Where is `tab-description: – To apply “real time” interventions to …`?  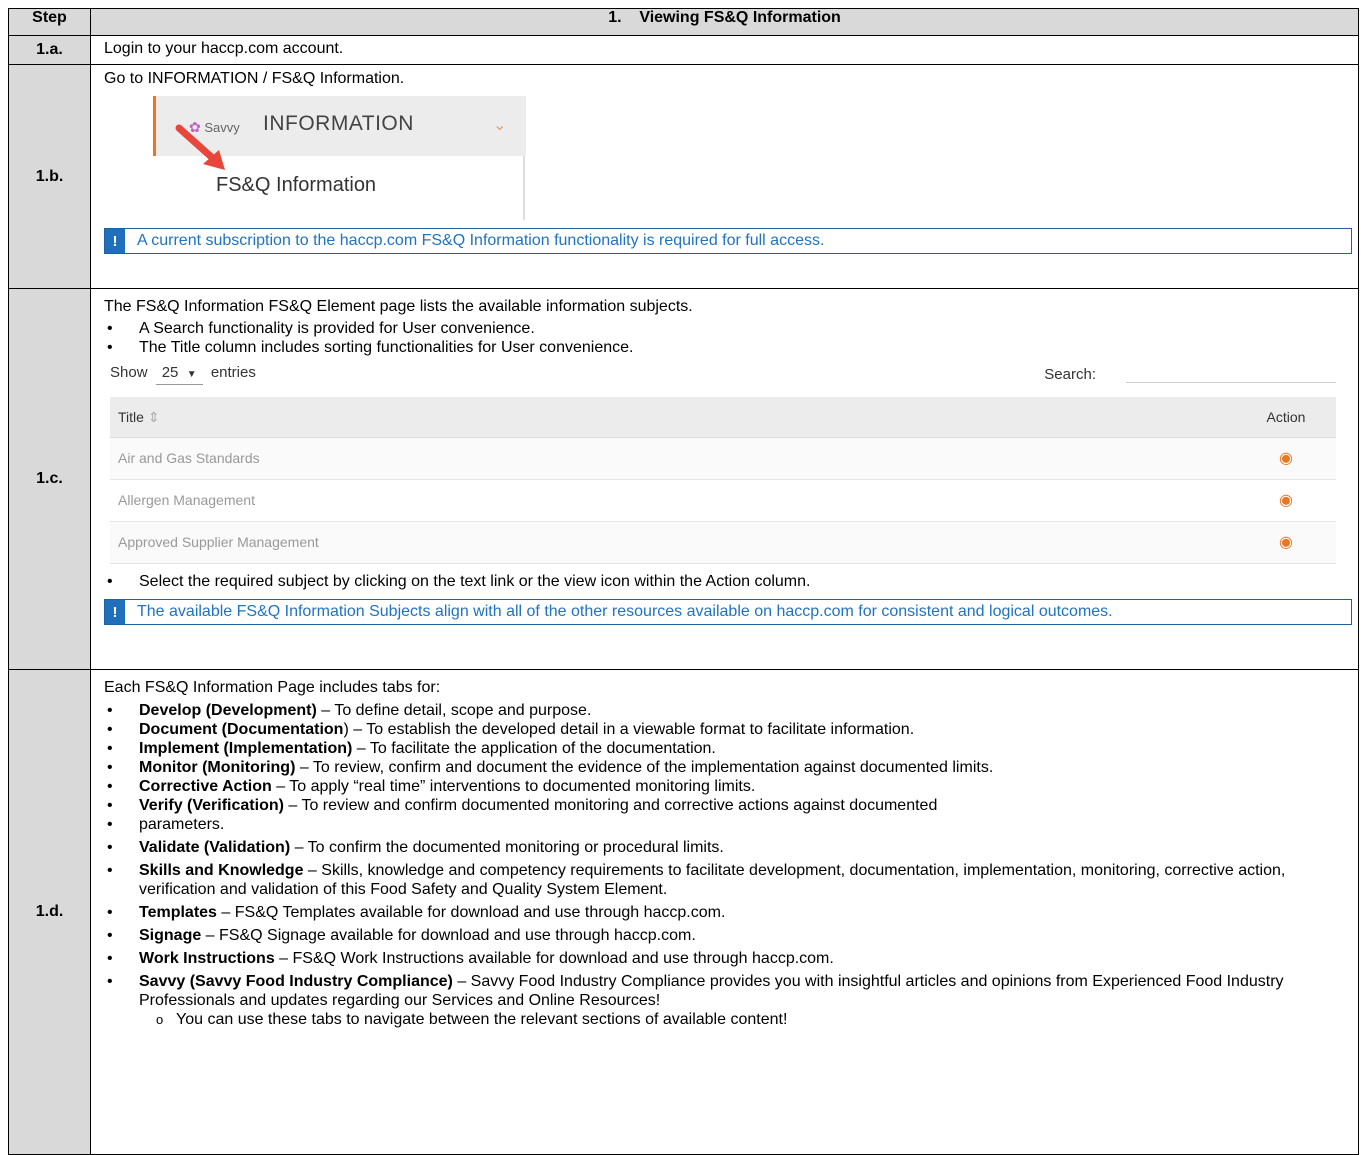 tab-description: – To apply “real time” interventions to … is located at coordinates (513, 786).